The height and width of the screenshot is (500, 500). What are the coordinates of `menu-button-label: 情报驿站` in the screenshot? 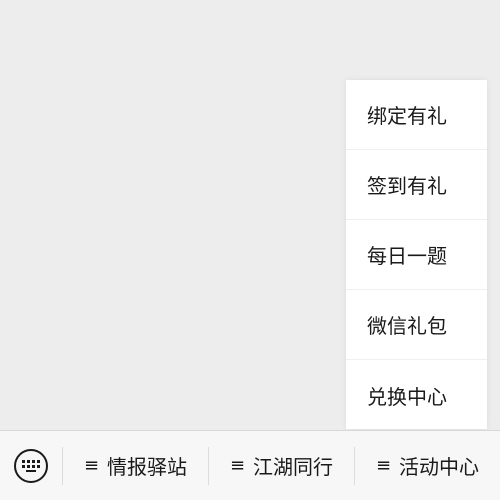 It's located at (147, 467).